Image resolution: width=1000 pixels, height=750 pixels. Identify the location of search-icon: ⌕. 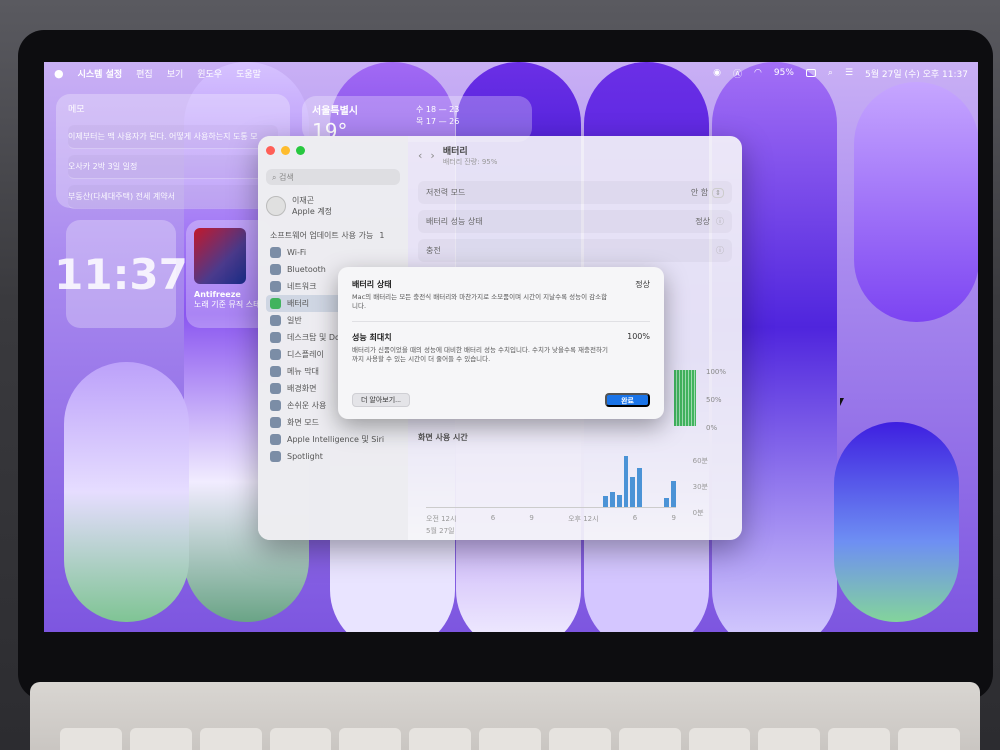
(276, 177).